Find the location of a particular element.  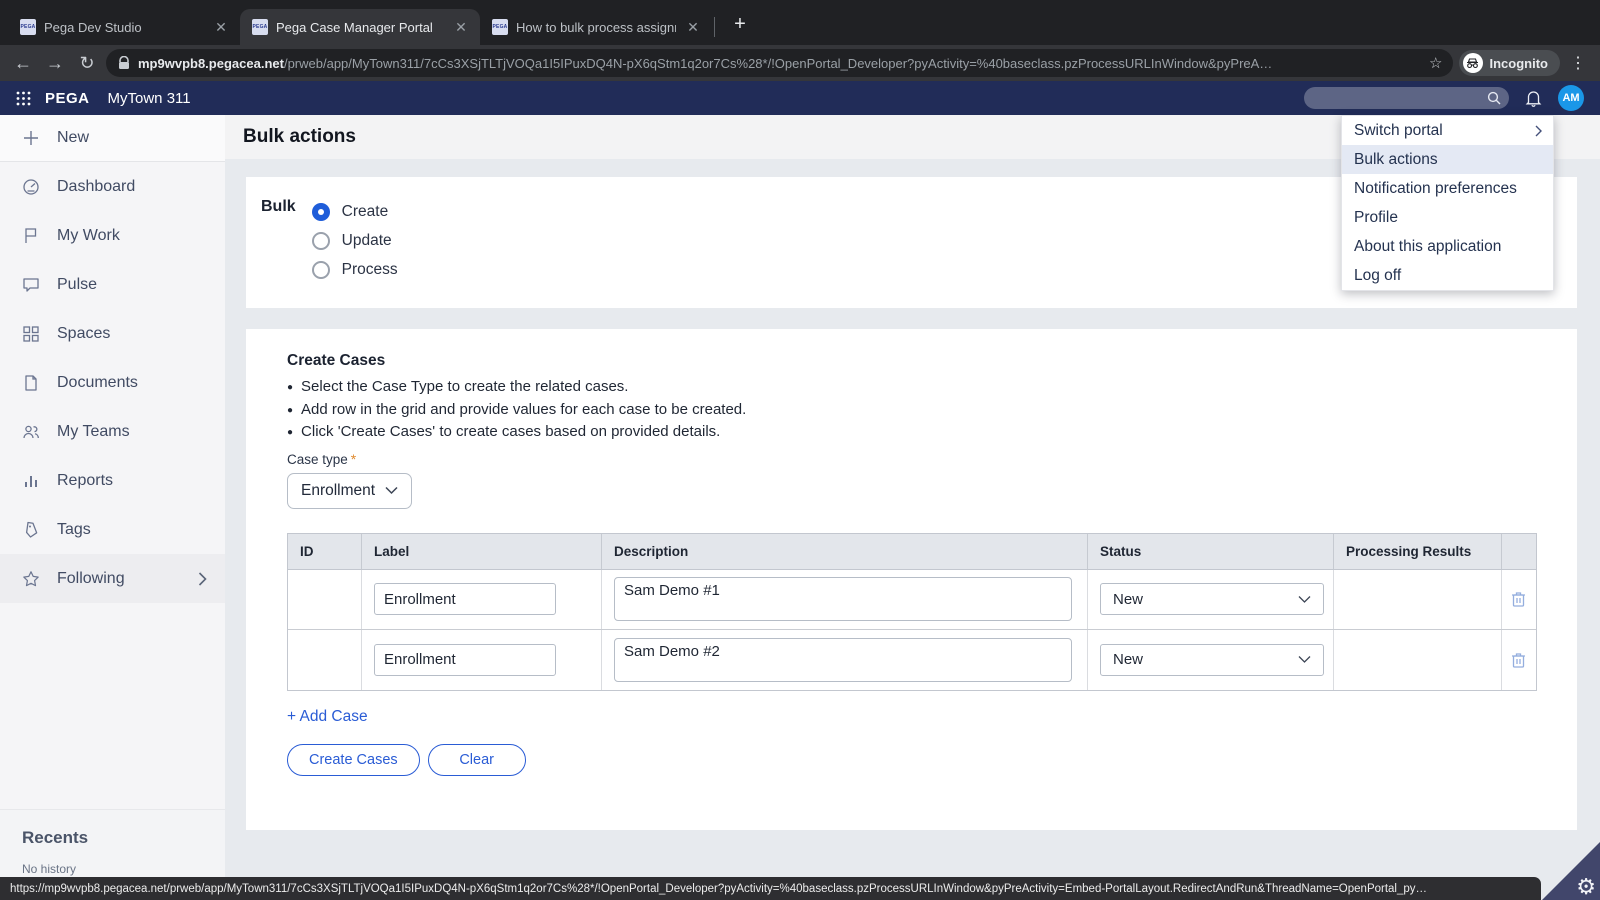

page-title: Bulk actions is located at coordinates (299, 136).